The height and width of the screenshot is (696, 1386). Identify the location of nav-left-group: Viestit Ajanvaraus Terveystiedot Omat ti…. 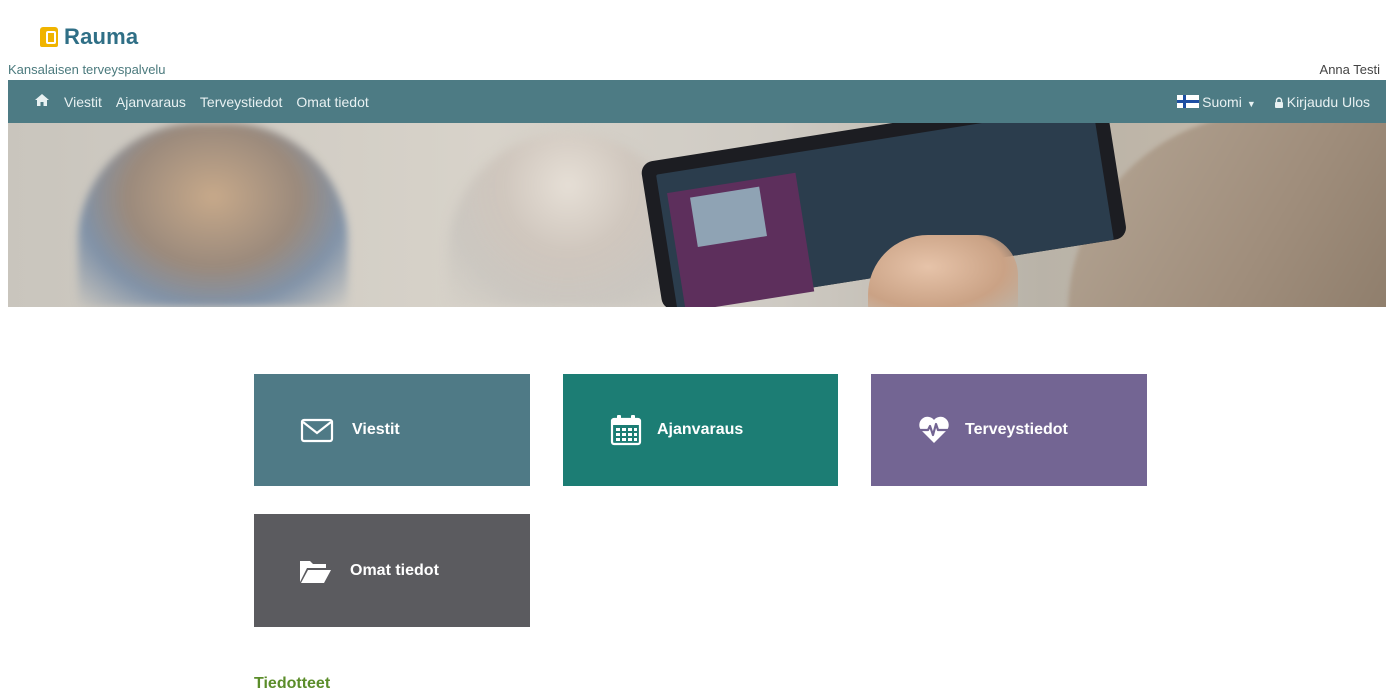
(188, 101).